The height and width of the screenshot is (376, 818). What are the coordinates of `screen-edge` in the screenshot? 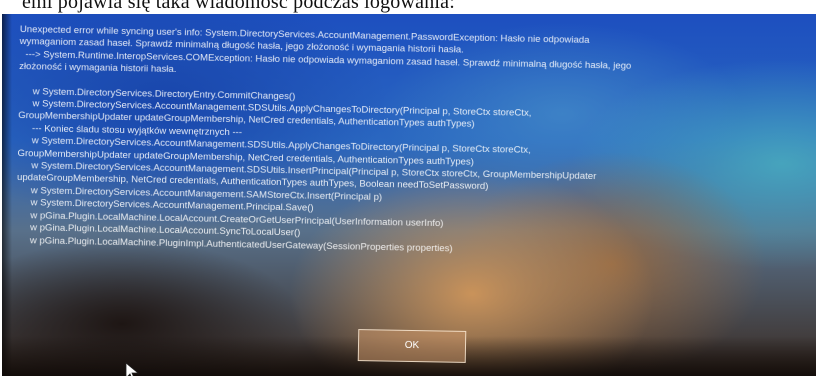 It's located at (7, 195).